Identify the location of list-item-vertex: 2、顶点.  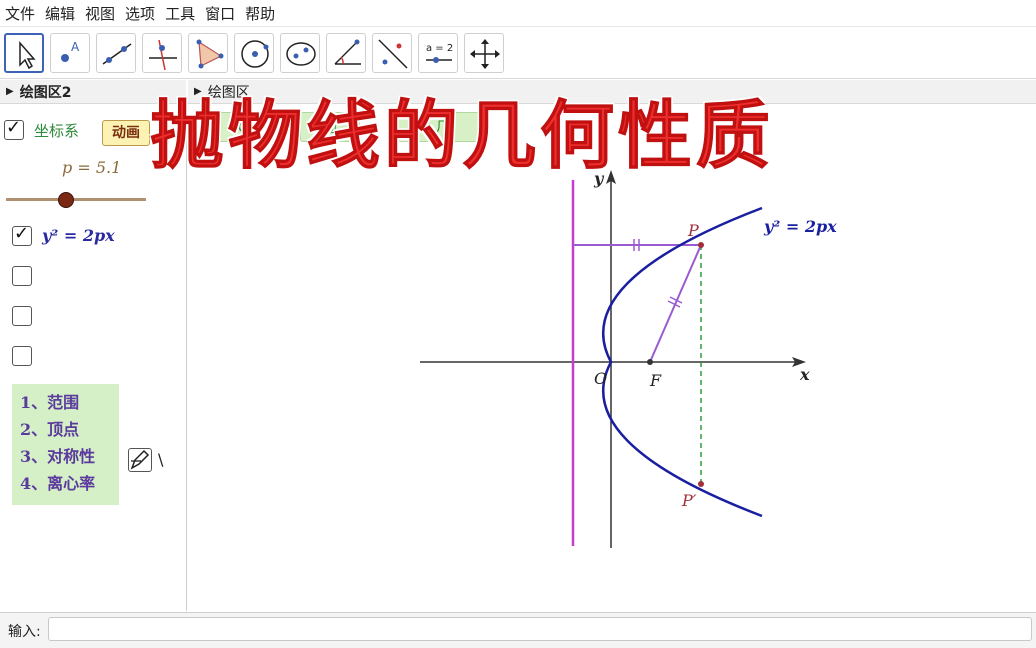
(49, 428).